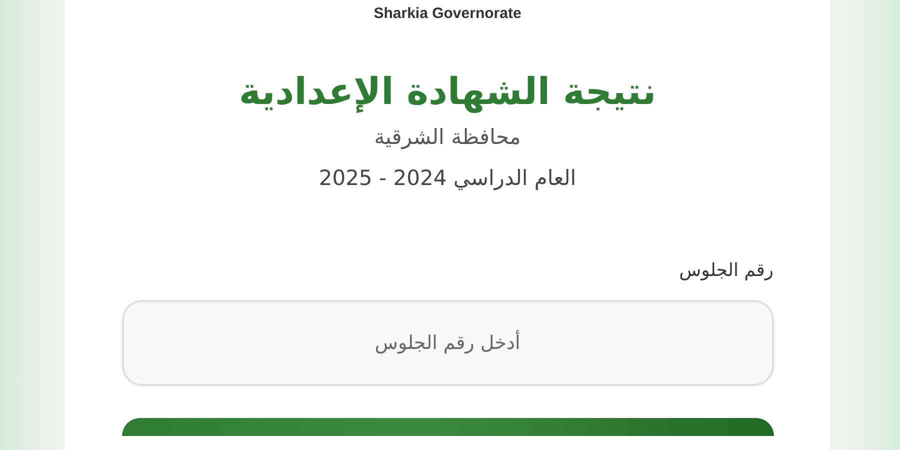 This screenshot has height=450, width=900. What do you see at coordinates (447, 178) in the screenshot?
I see `academic-year: العام الدراسي 2024 - 2025` at bounding box center [447, 178].